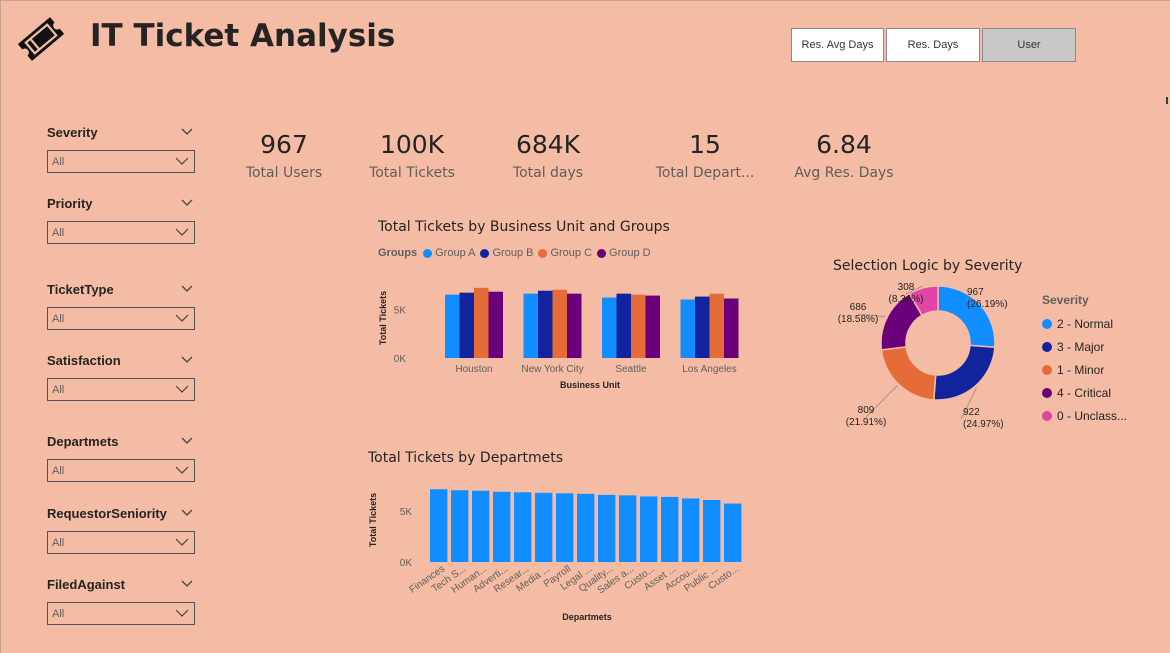 The height and width of the screenshot is (653, 1170). What do you see at coordinates (284, 155) in the screenshot?
I see `kpi-total-users: 967 Total Users` at bounding box center [284, 155].